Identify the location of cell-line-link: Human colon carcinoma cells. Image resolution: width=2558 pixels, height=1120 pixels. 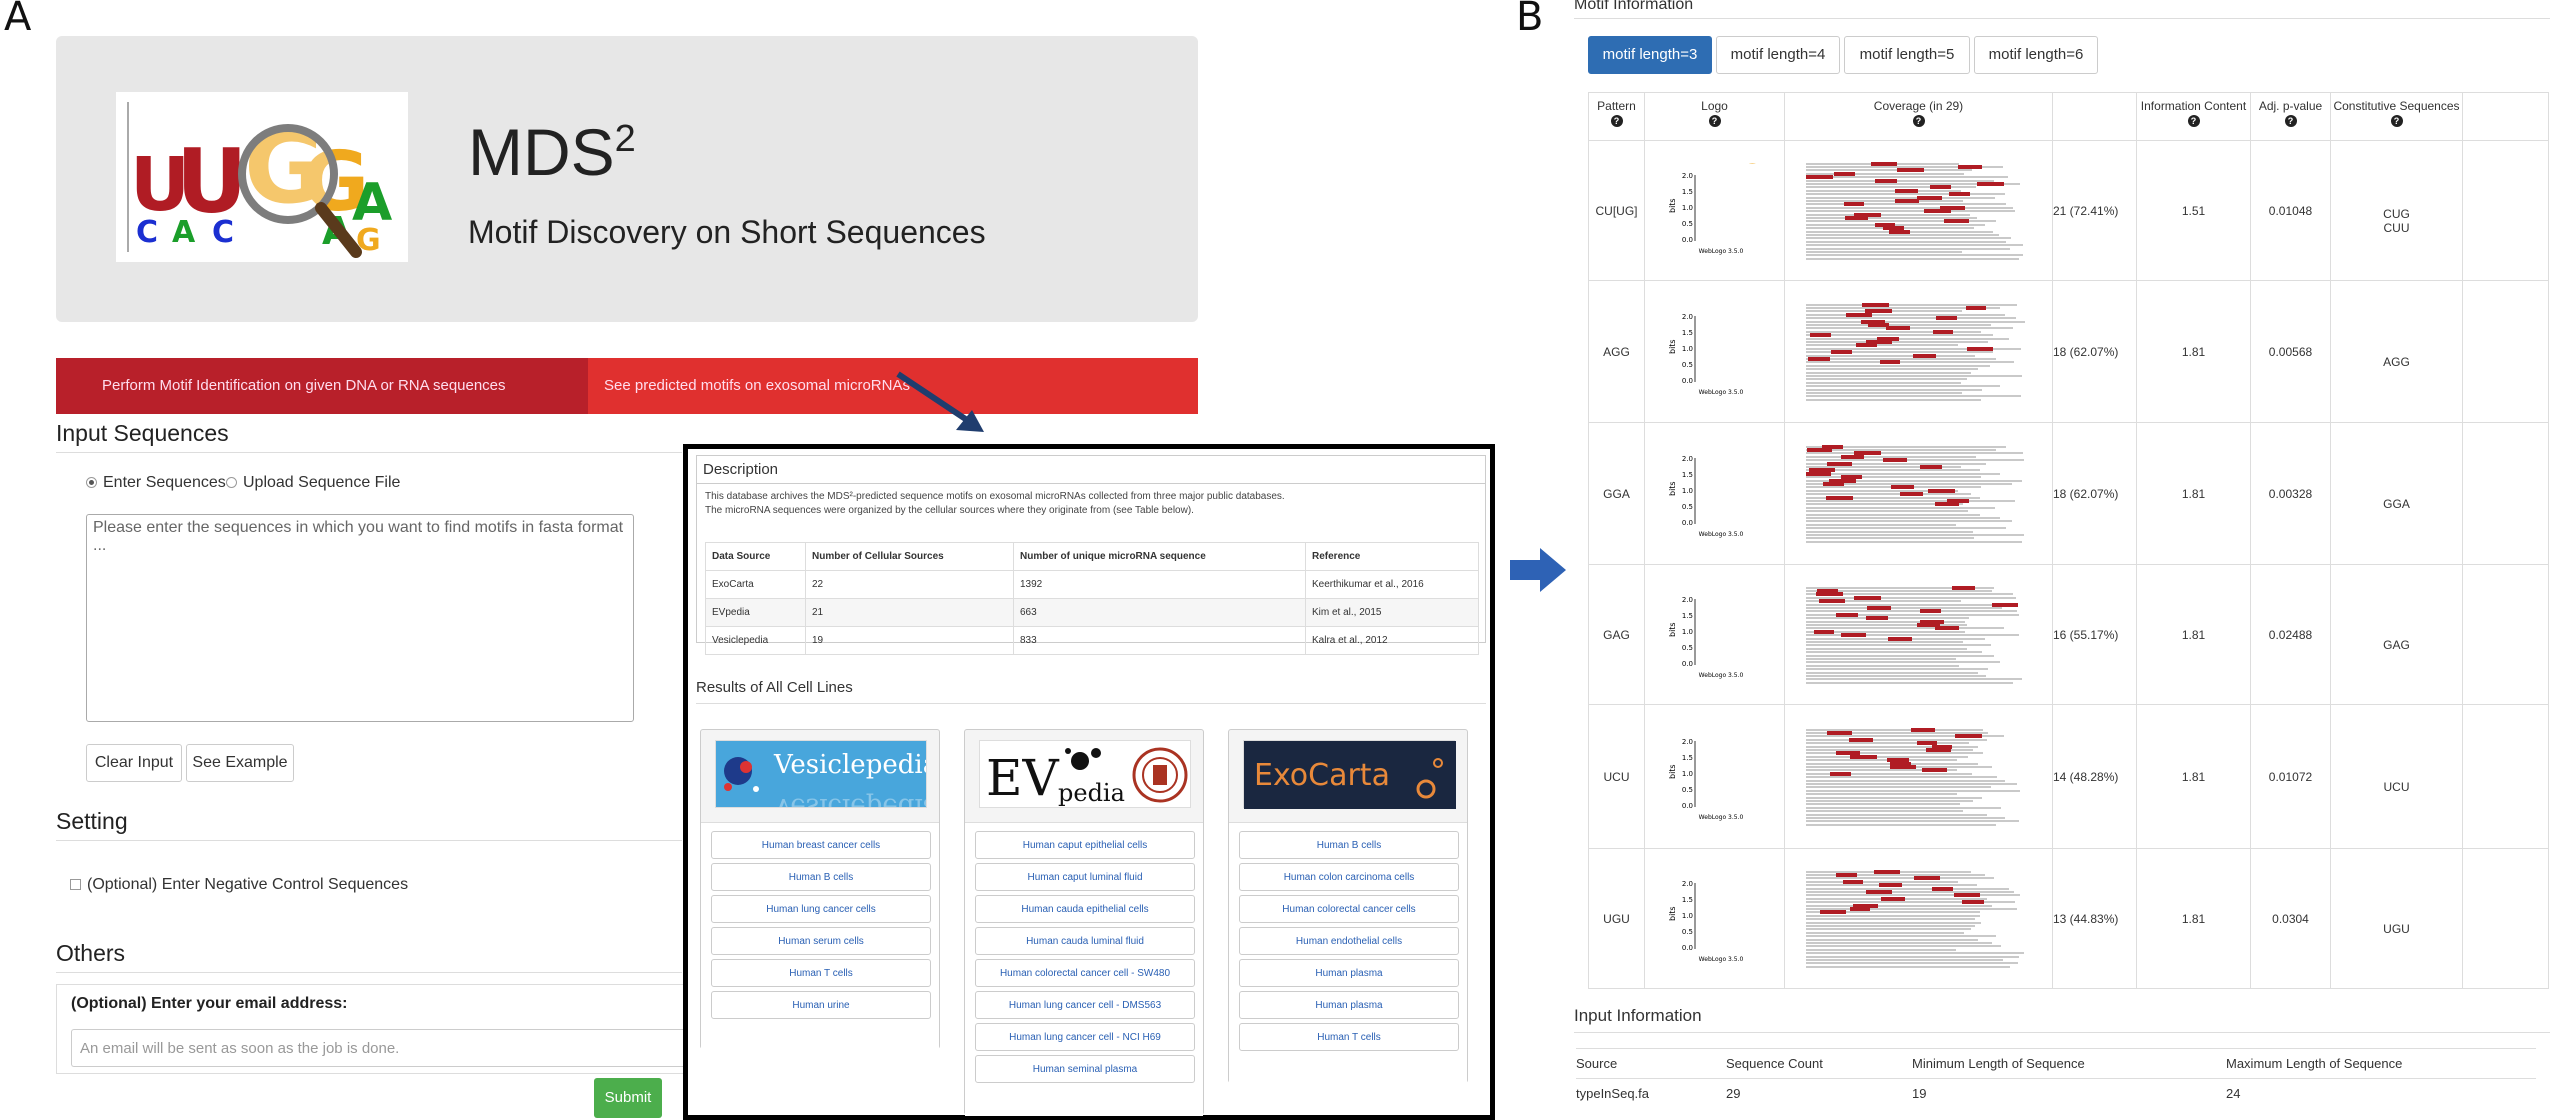
(1349, 877).